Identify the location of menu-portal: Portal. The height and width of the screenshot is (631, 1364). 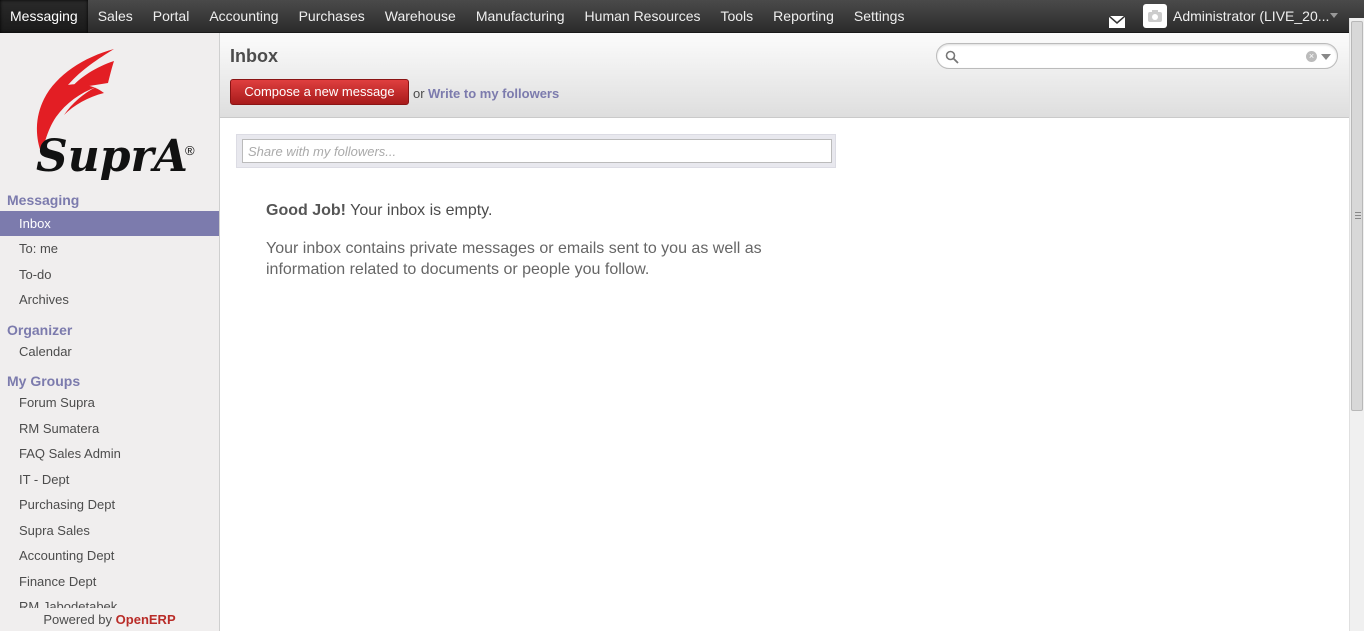
(171, 16).